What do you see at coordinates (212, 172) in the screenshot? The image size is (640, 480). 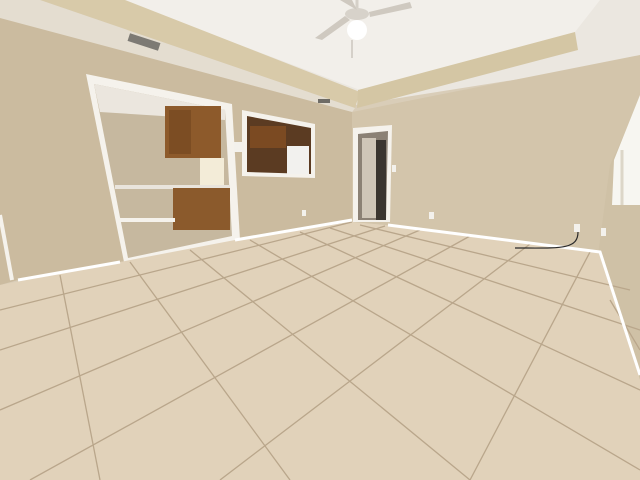 I see `kitchen-window` at bounding box center [212, 172].